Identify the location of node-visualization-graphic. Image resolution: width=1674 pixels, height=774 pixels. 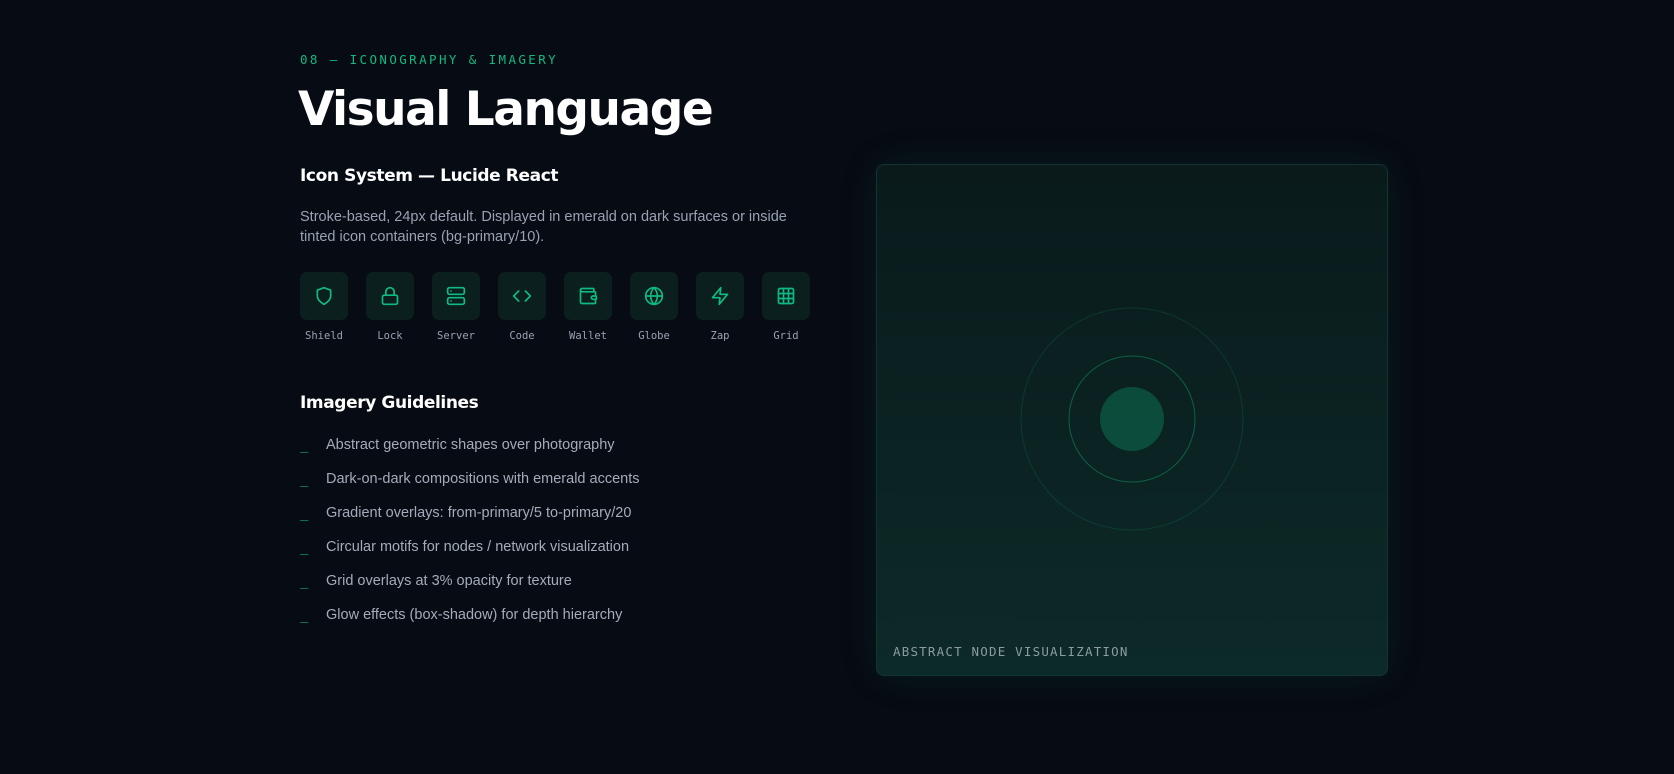
(1132, 419).